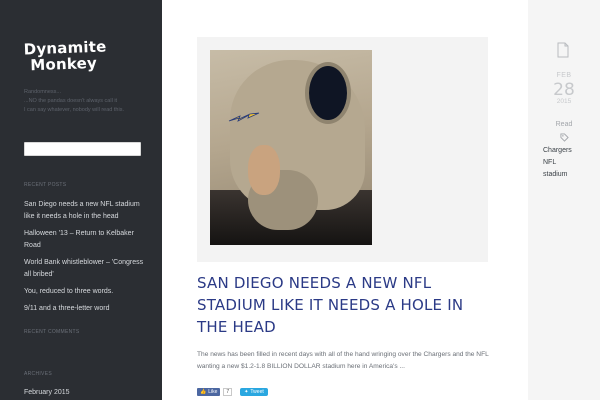  I want to click on facebook-like-count: 7, so click(228, 392).